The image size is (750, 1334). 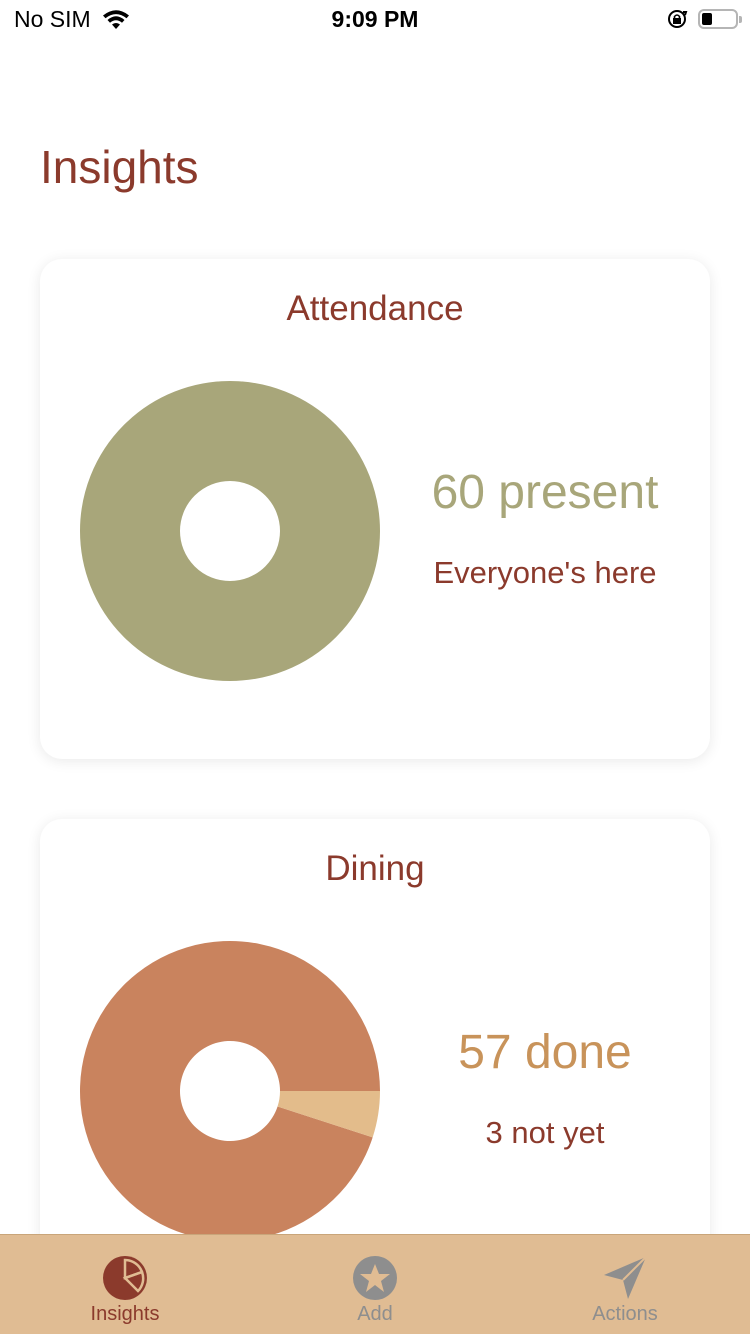 I want to click on tab-bar: Insights Add Actions, so click(x=375, y=1284).